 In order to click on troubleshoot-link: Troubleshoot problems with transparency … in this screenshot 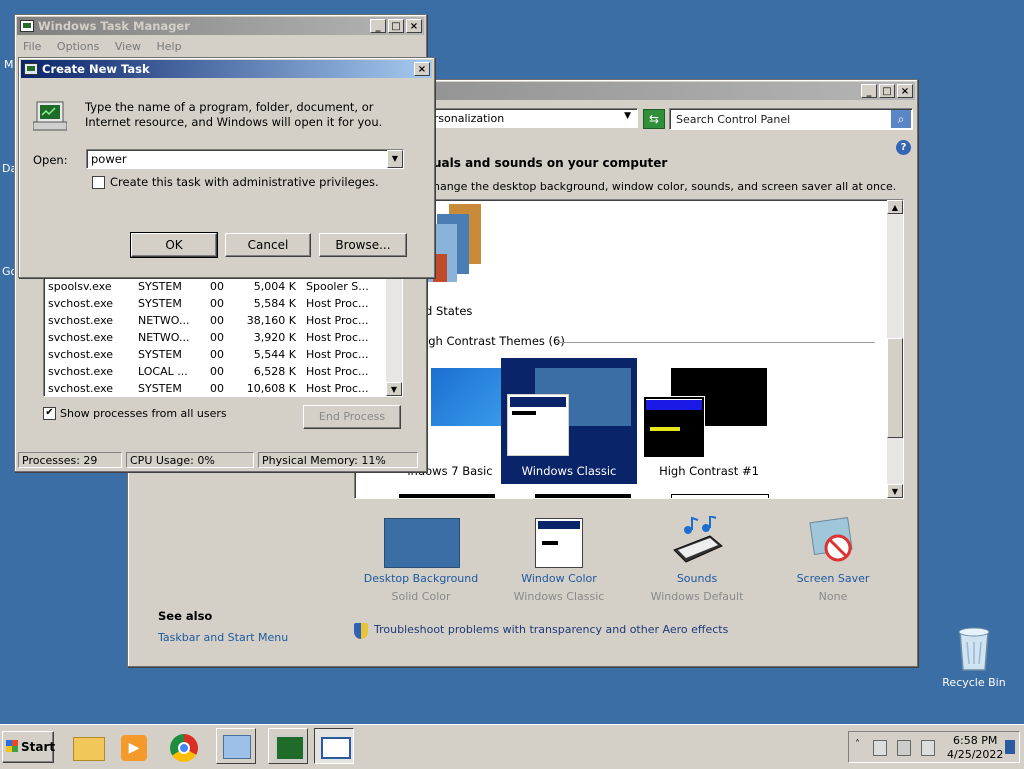, I will do `click(551, 629)`.